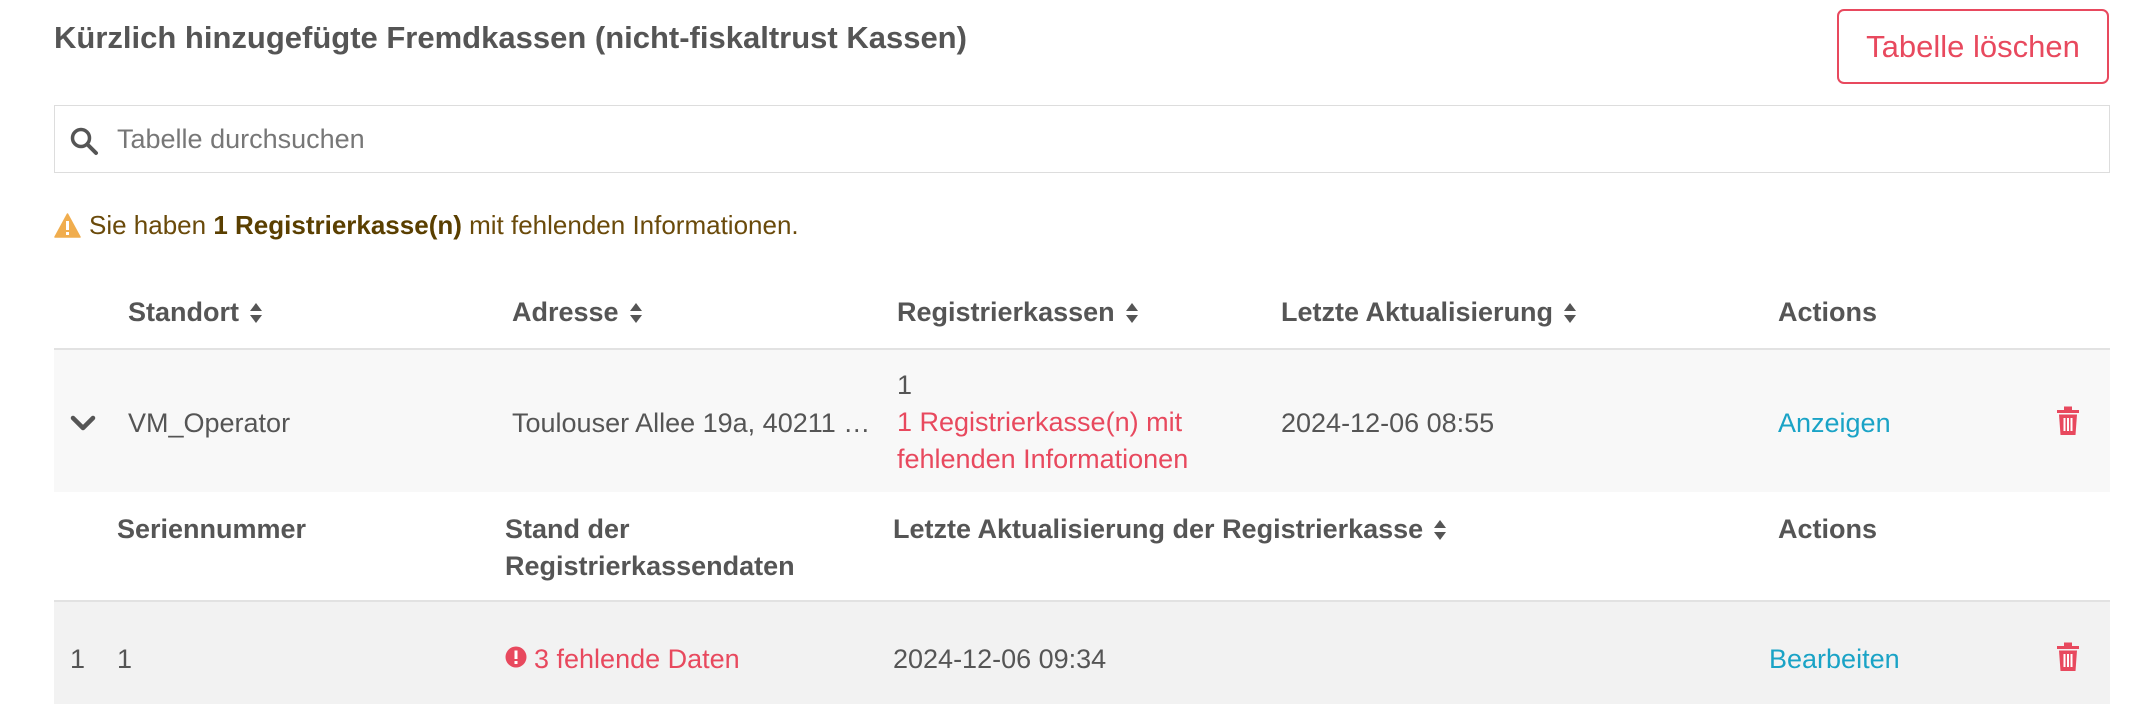 The image size is (2152, 704). Describe the element at coordinates (1834, 423) in the screenshot. I see `view-link: Anzeigen` at that location.